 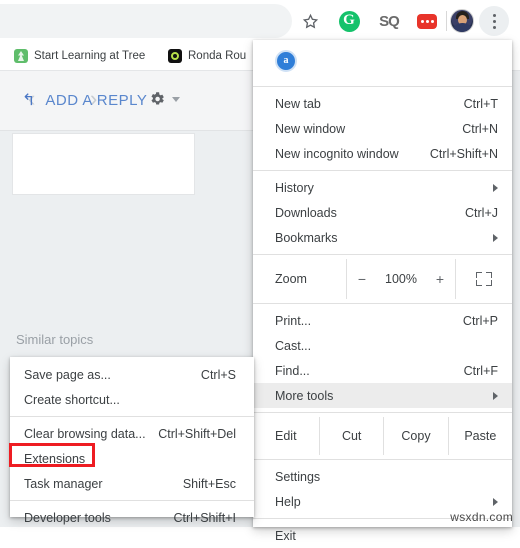 What do you see at coordinates (217, 56) in the screenshot?
I see `bookmark-label: Ronda Rou` at bounding box center [217, 56].